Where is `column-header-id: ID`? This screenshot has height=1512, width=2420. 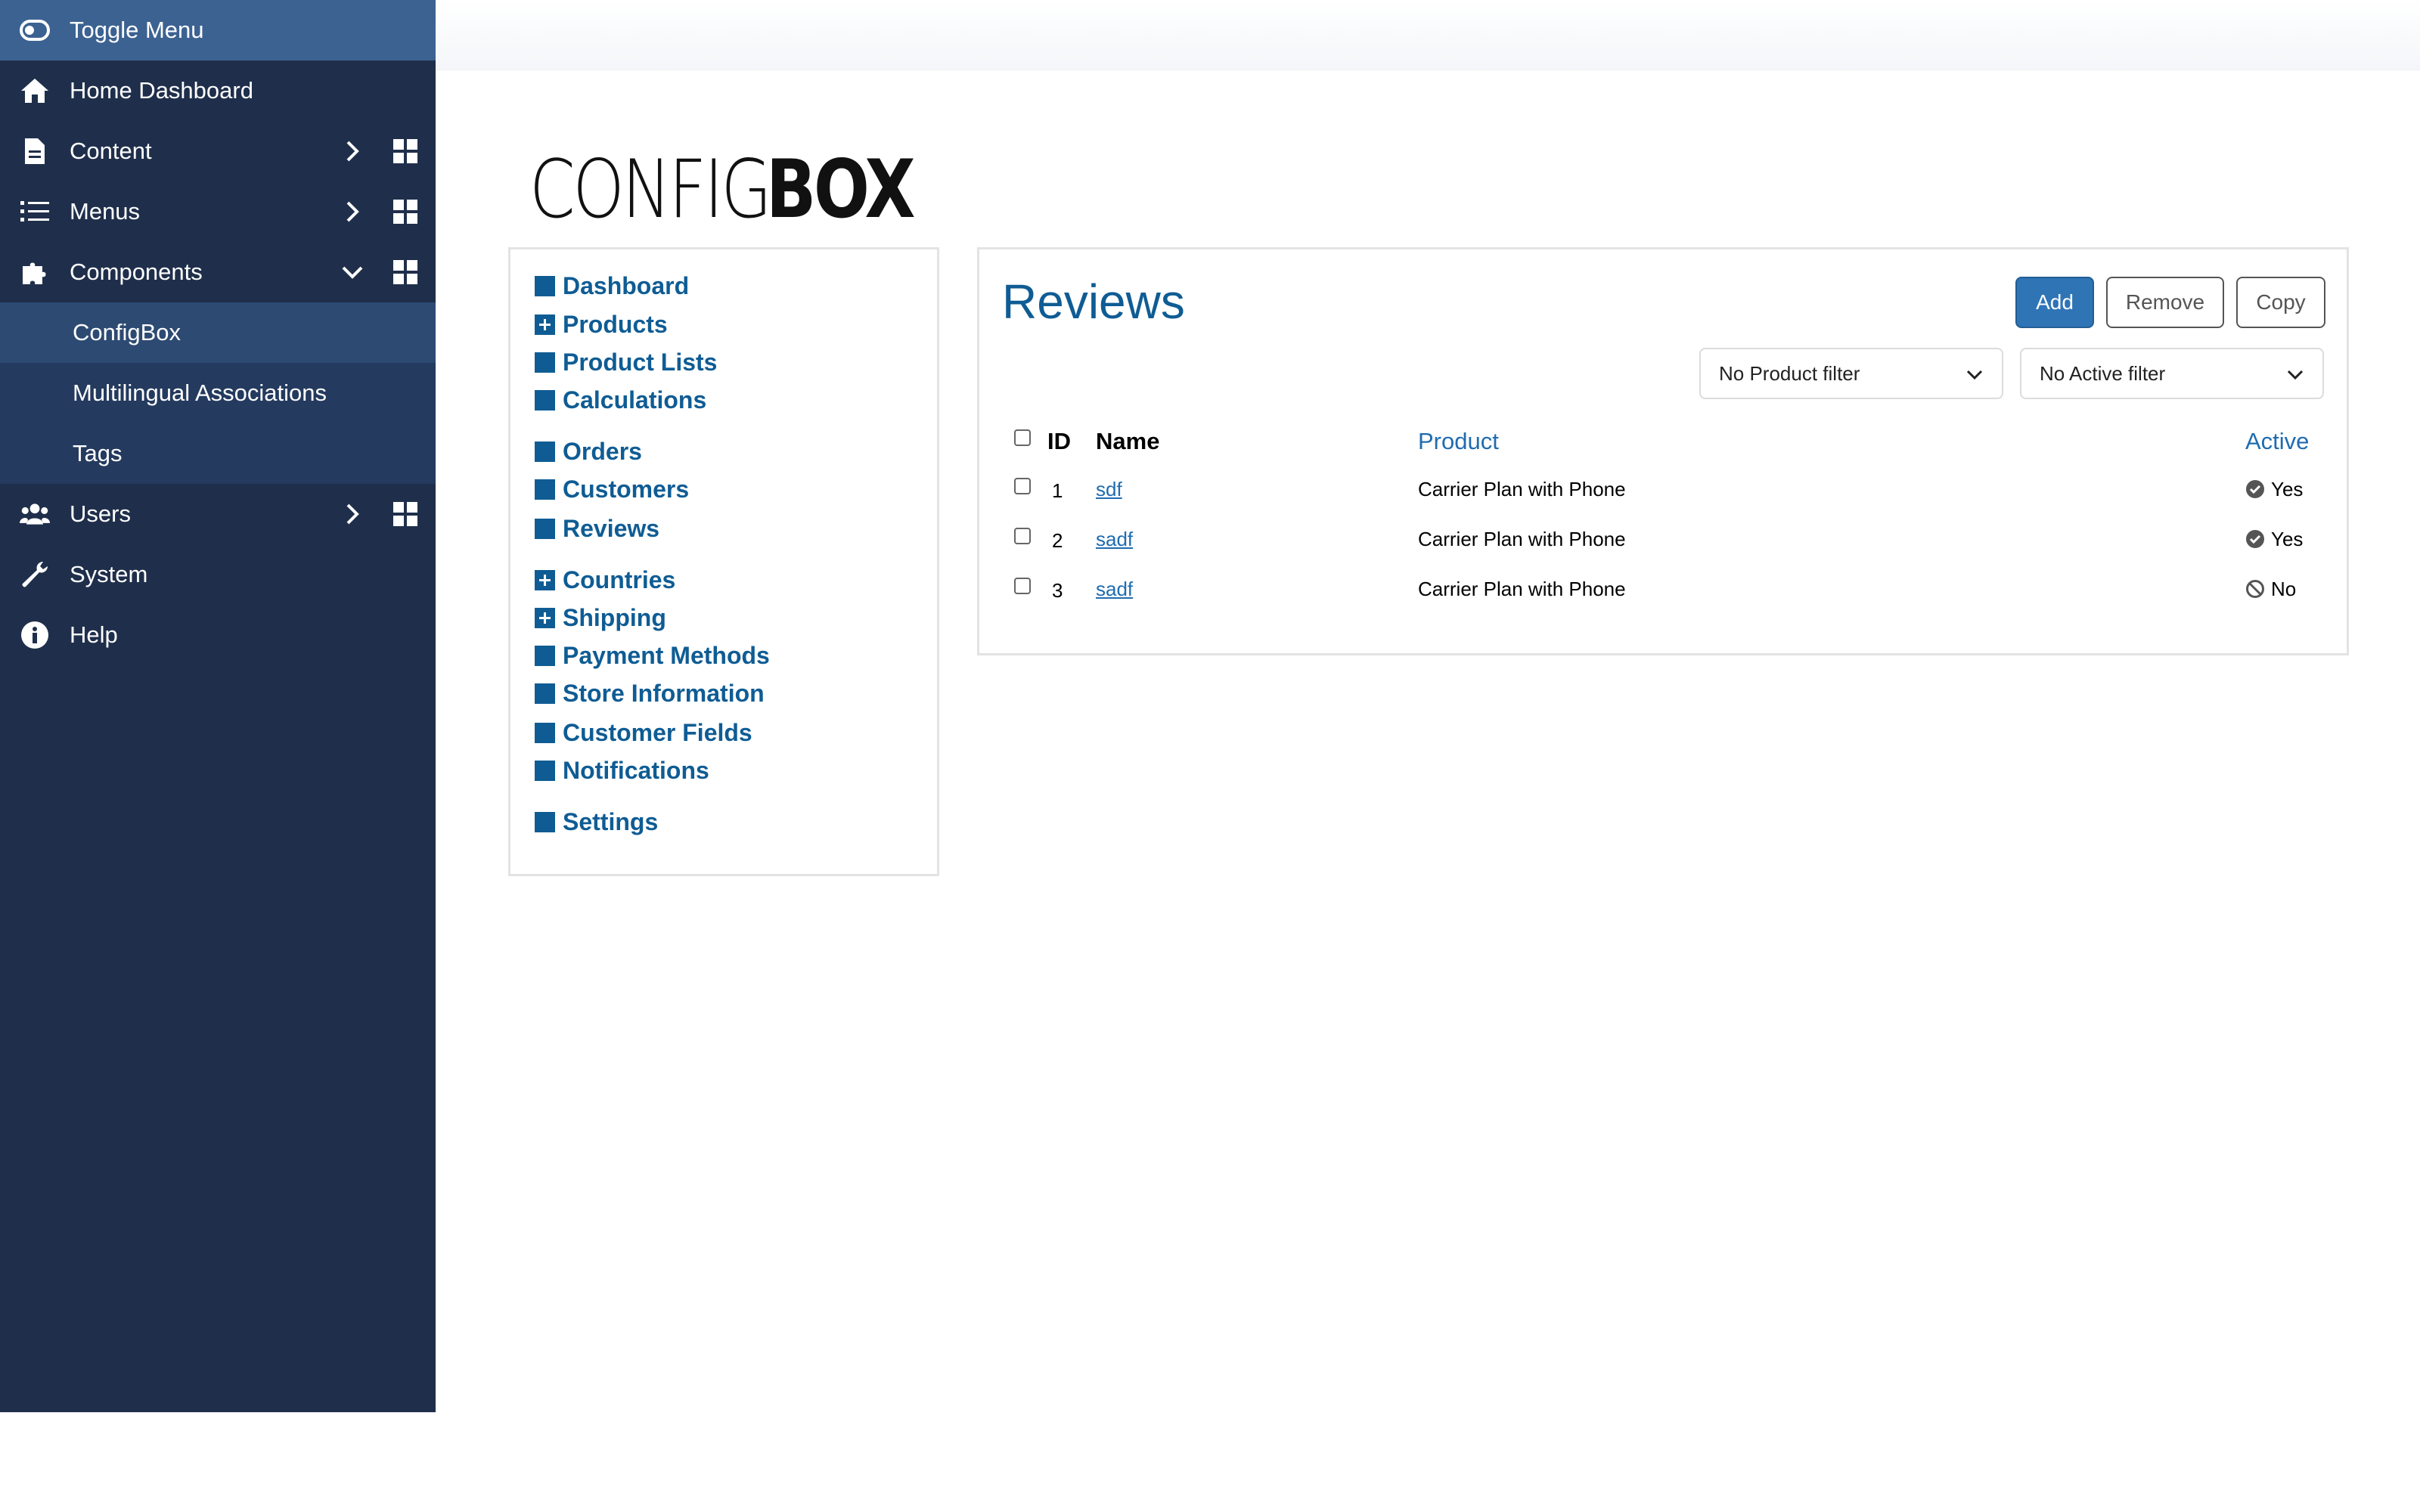 column-header-id: ID is located at coordinates (1059, 441).